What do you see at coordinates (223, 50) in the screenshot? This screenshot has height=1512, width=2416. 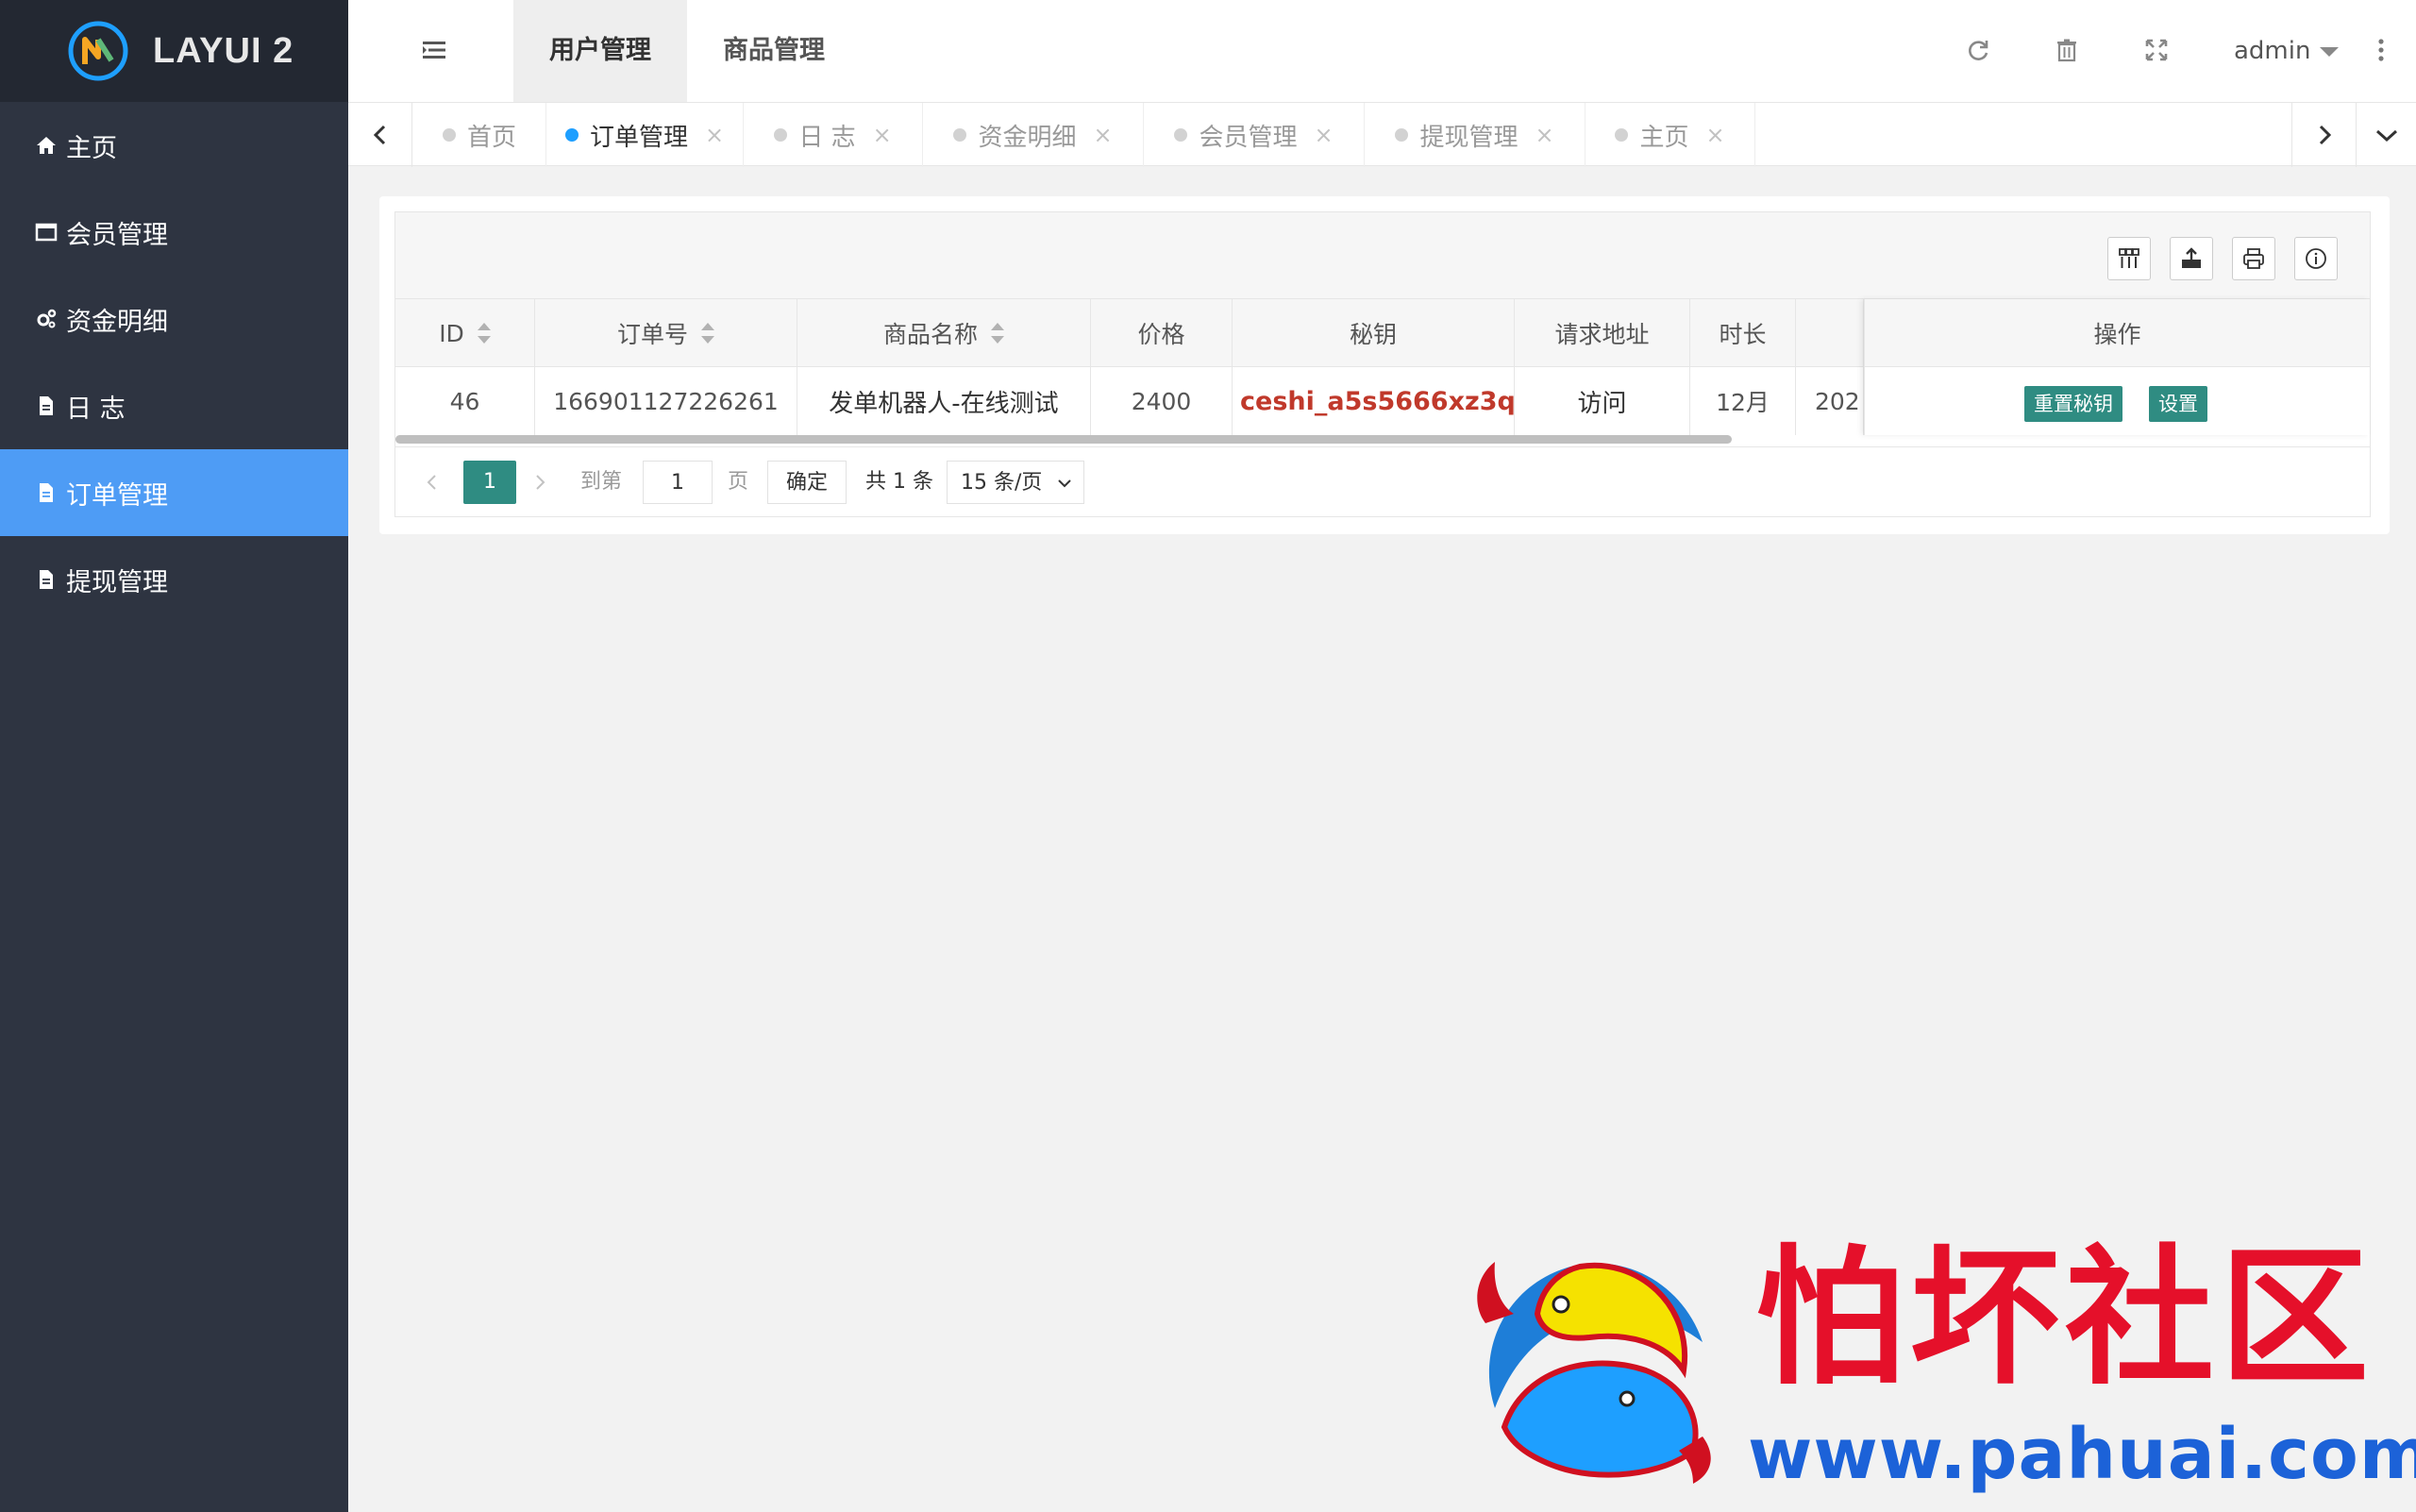 I see `brand-name: LAYUI 2` at bounding box center [223, 50].